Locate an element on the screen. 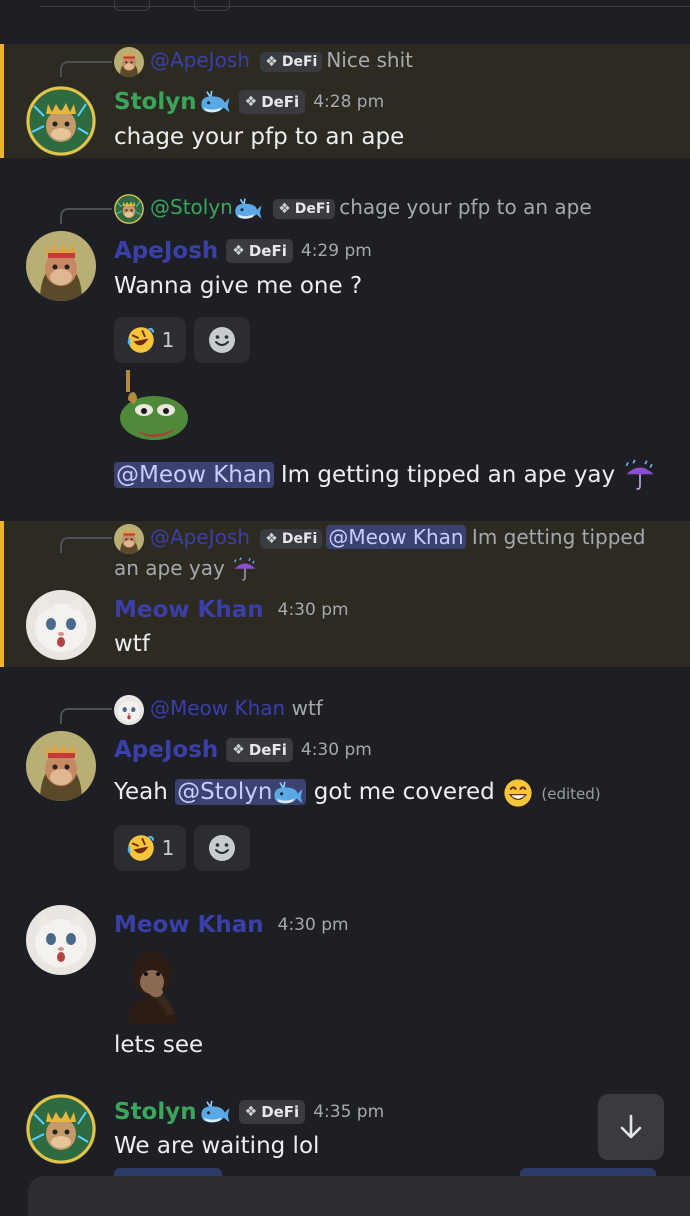  reply-text: Im getting tipped is located at coordinates (558, 537).